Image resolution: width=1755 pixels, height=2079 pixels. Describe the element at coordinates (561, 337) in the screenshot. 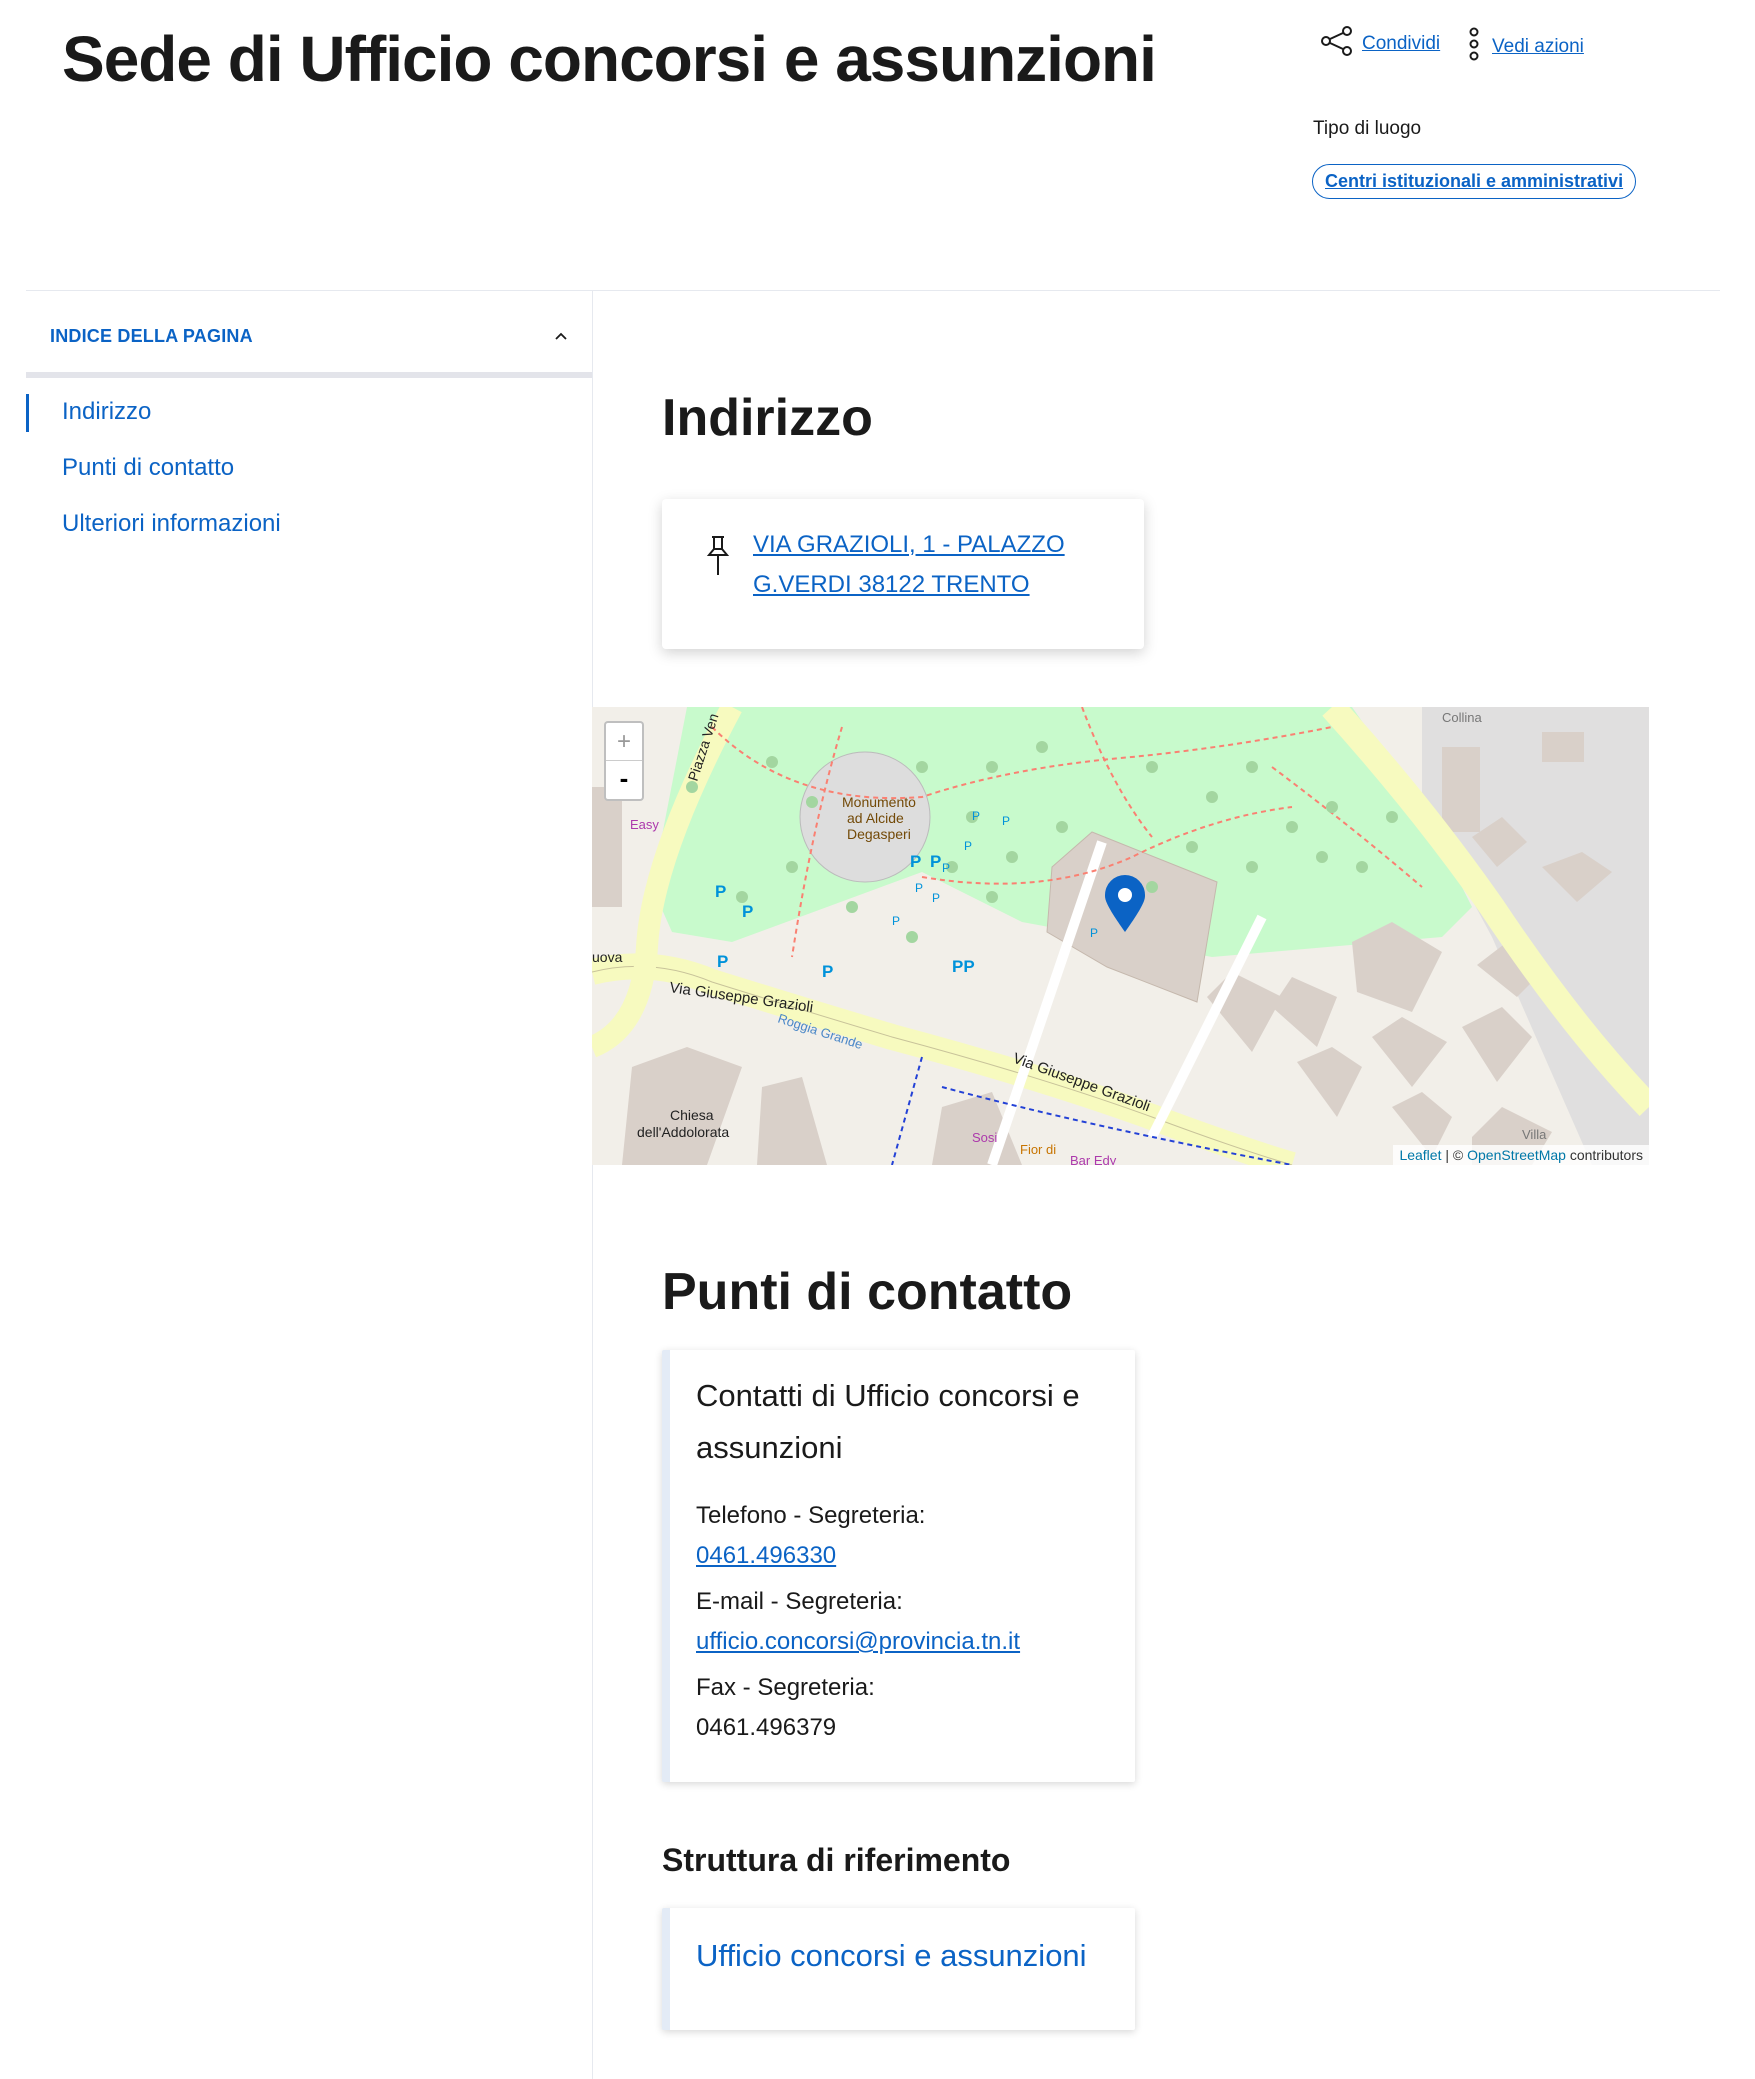

I see `chevron-up-icon` at that location.